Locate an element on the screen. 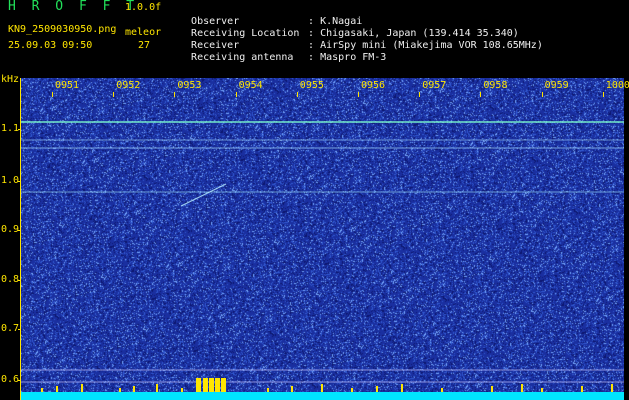 This screenshot has width=629, height=400. frequency-axis-label: 0.7 is located at coordinates (10, 328).